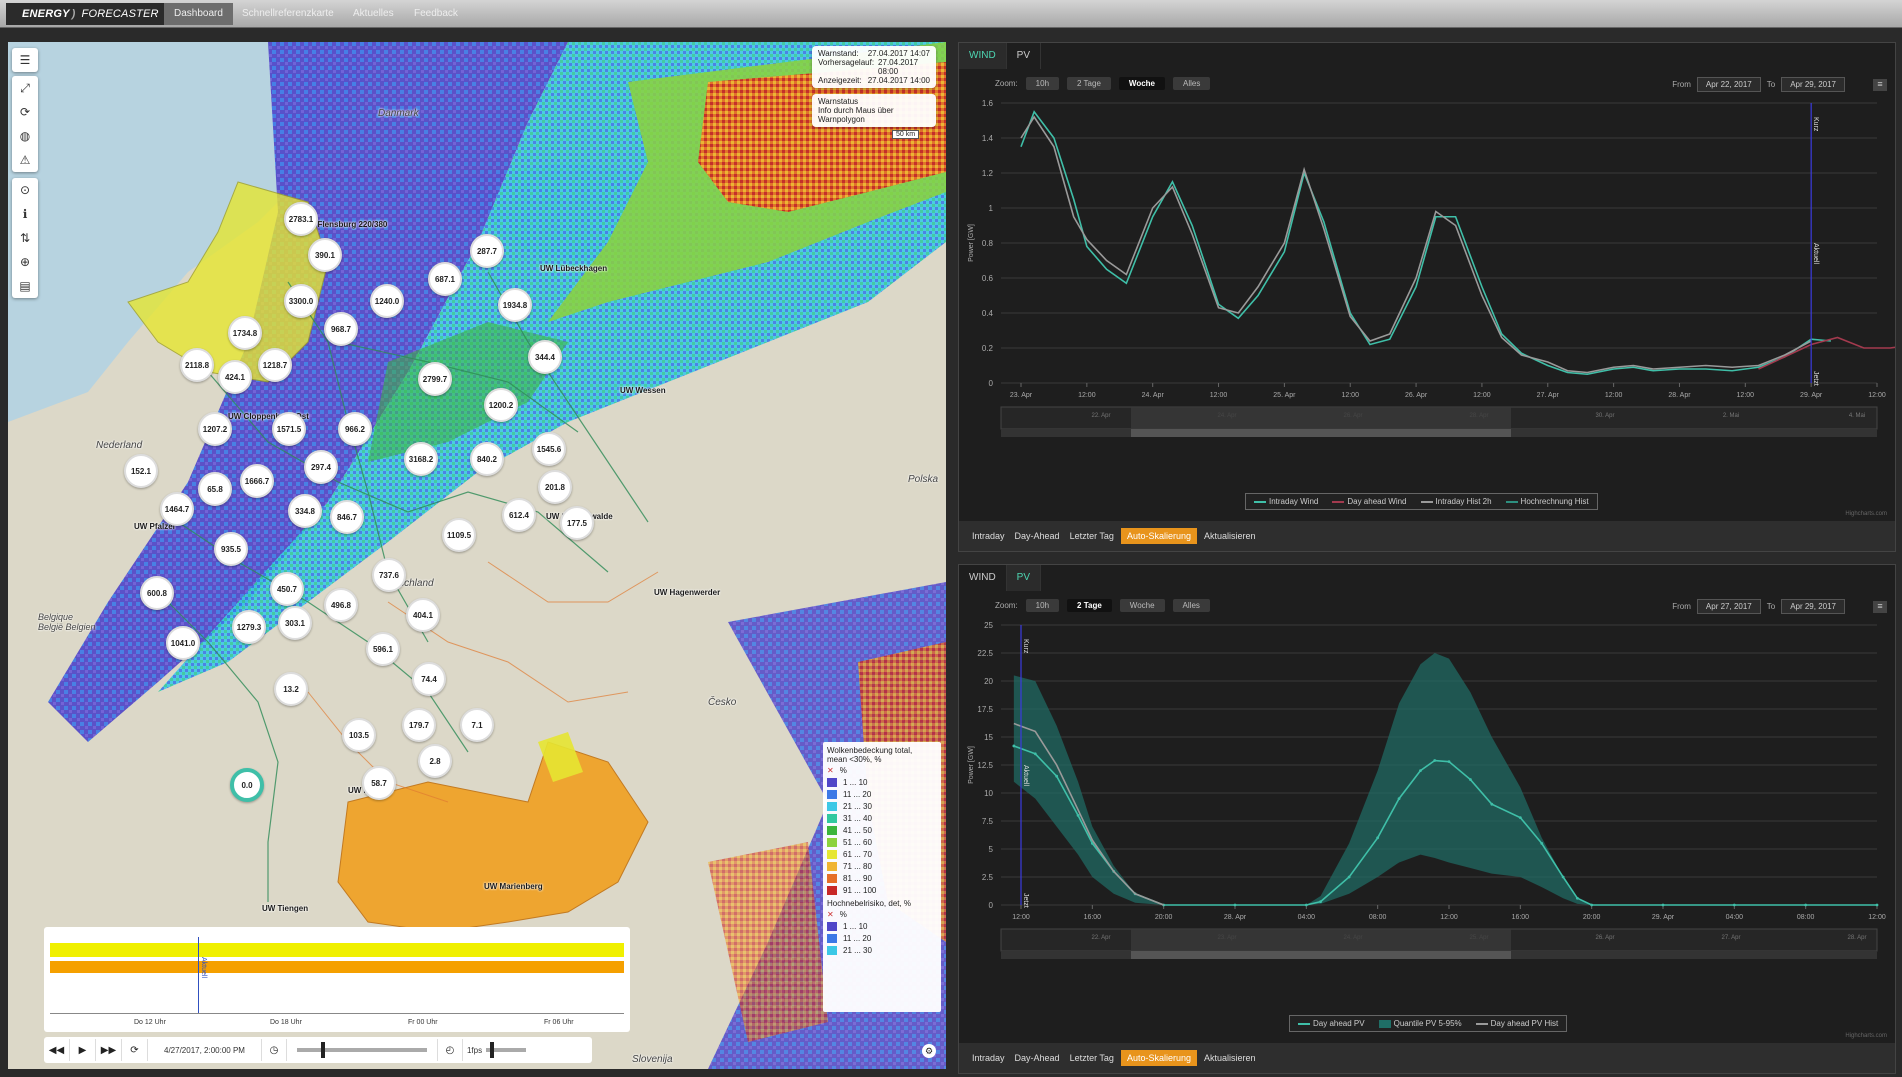 The height and width of the screenshot is (1077, 1902). I want to click on nav-aktuelles: Aktuelles, so click(373, 14).